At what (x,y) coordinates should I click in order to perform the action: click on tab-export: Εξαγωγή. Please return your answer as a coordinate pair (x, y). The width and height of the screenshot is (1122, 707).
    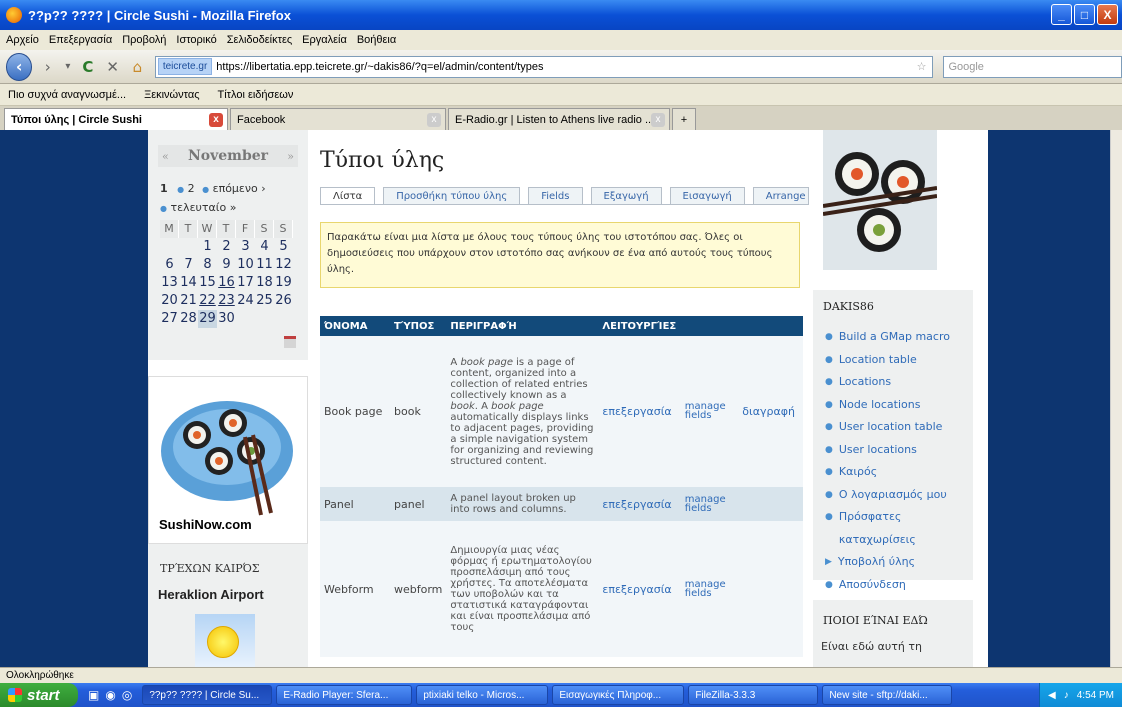
    Looking at the image, I should click on (626, 196).